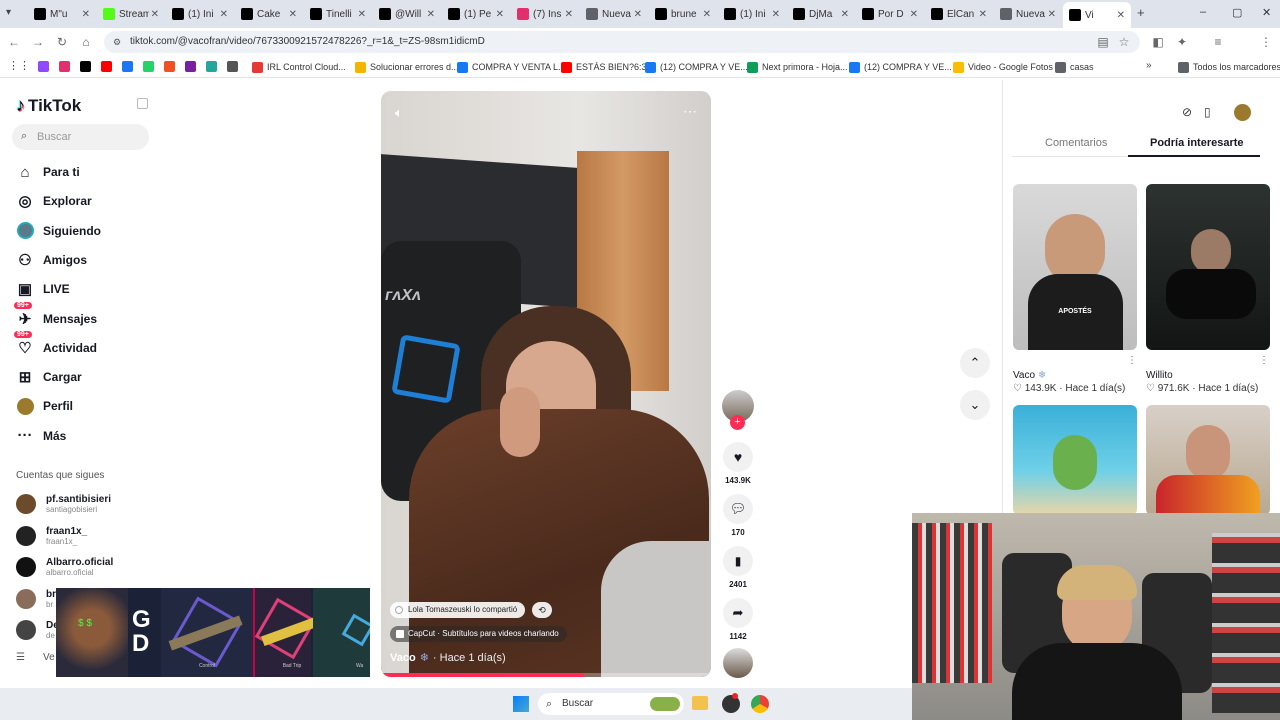 The height and width of the screenshot is (720, 1280). I want to click on bookmark-item: Todos los marcadores, so click(1229, 67).